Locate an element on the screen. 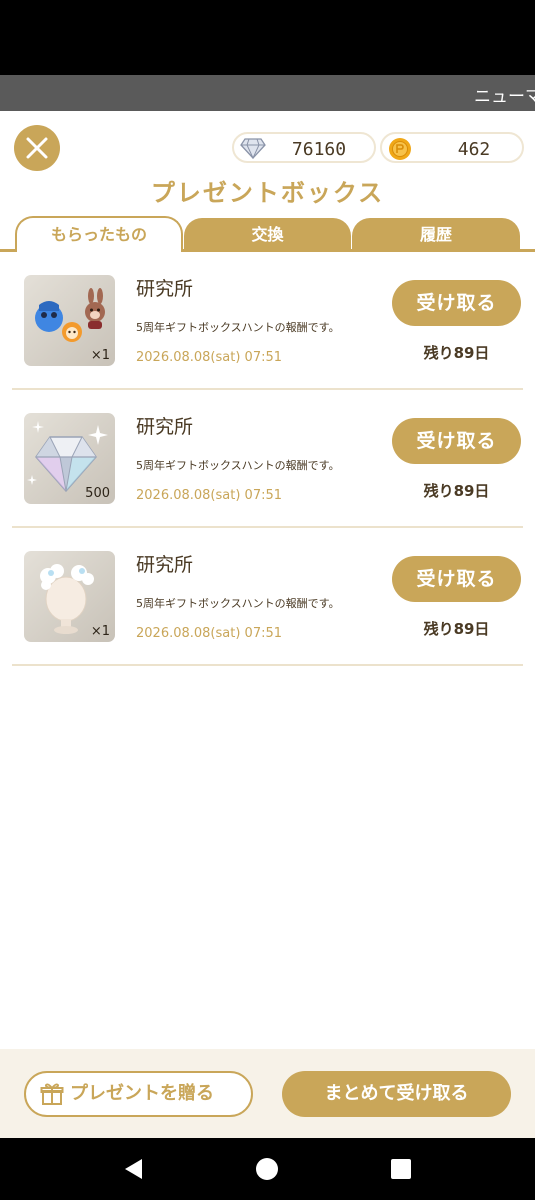 Image resolution: width=535 pixels, height=1200 pixels. send-present-button: プレゼントを贈る is located at coordinates (138, 1094).